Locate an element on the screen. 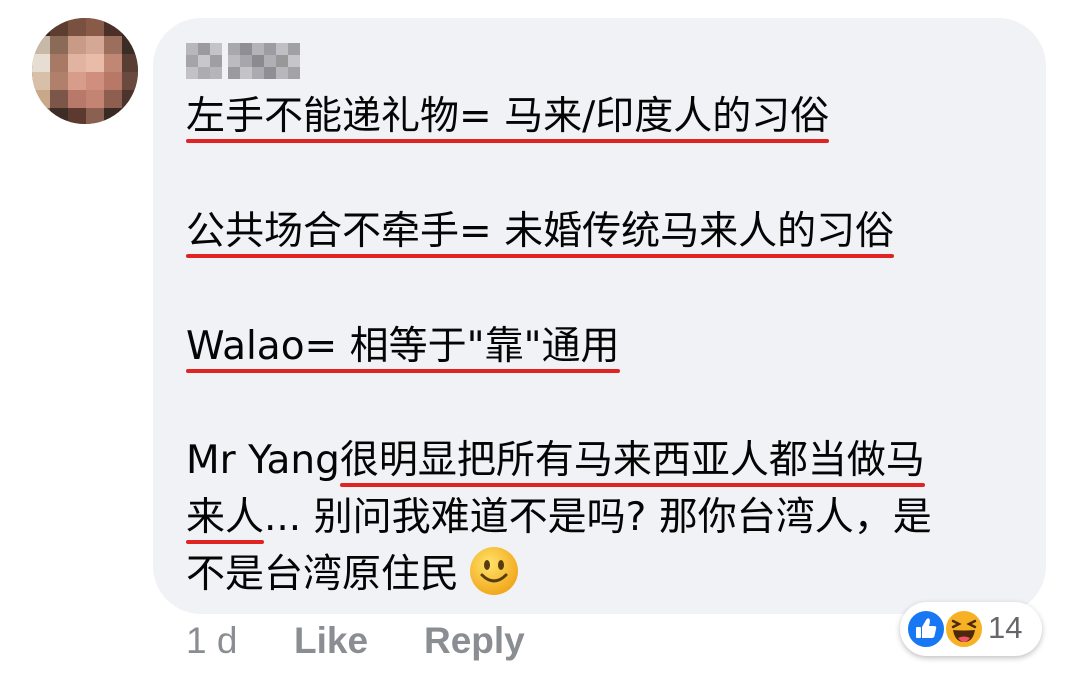 The height and width of the screenshot is (676, 1080). comment-line-6: 不是台湾原住民 is located at coordinates (352, 575).